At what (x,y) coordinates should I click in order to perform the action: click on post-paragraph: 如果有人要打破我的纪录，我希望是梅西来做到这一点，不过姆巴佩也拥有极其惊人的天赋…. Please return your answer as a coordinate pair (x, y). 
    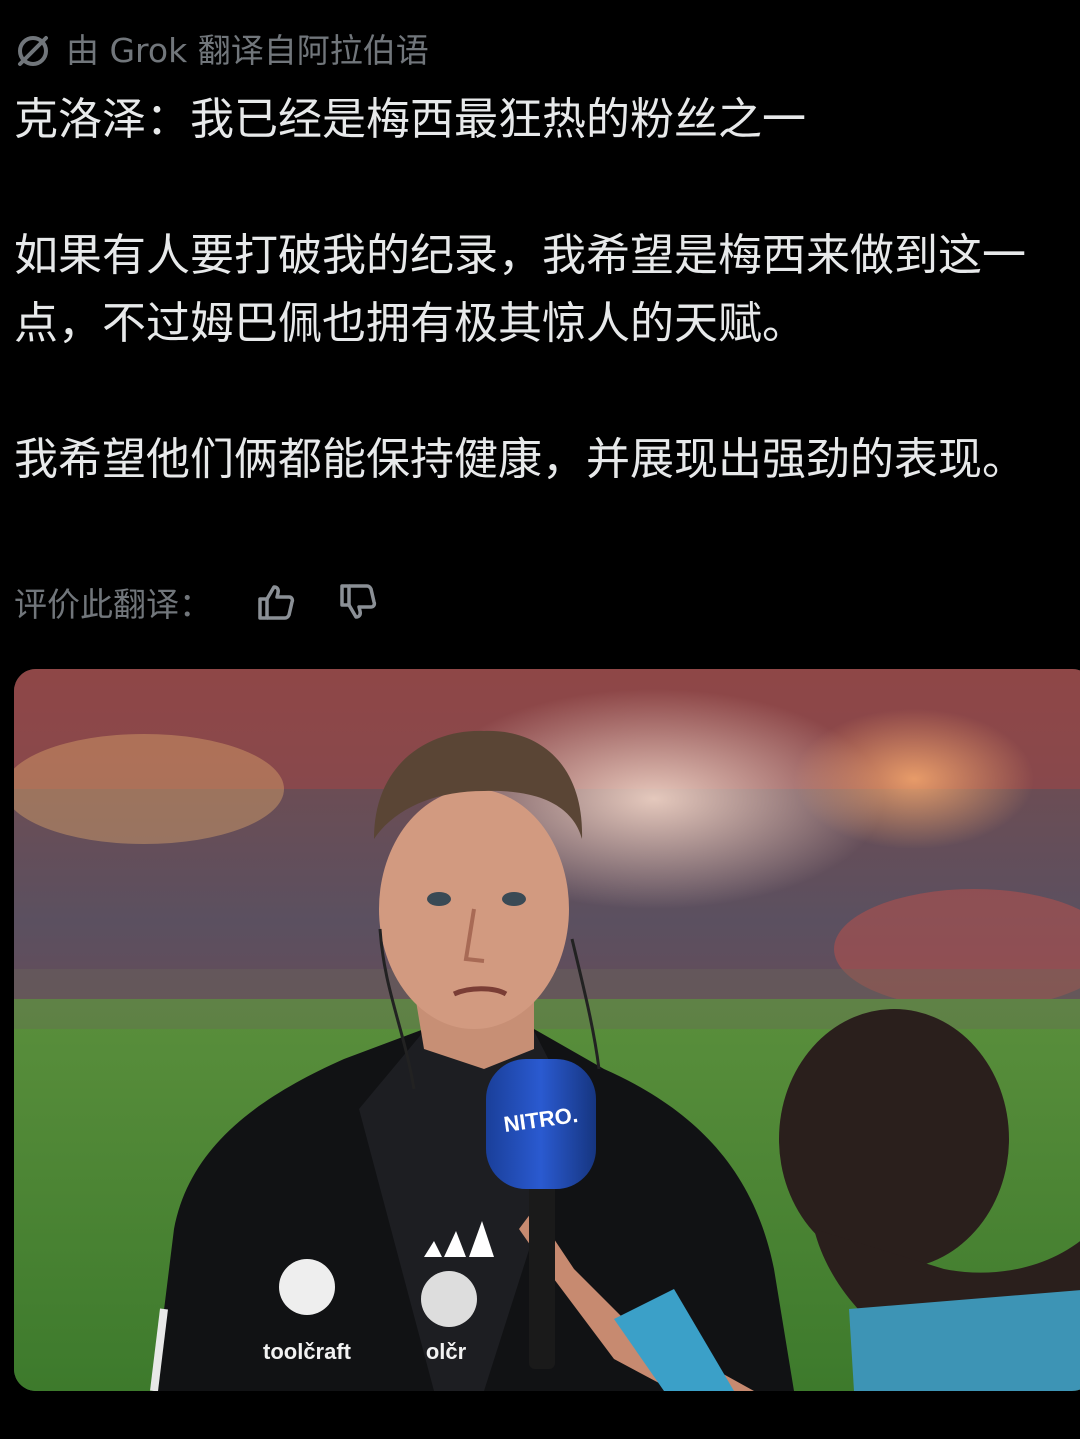
    Looking at the image, I should click on (520, 289).